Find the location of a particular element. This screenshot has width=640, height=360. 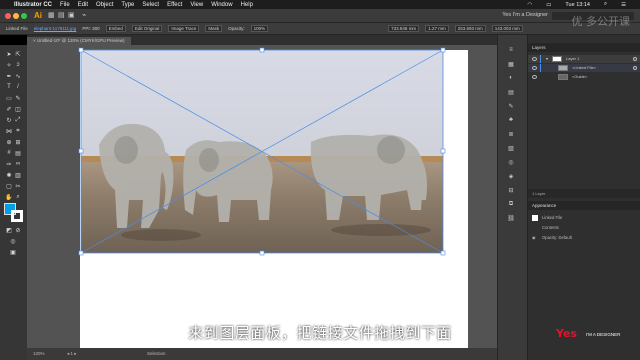

shaper-tool-icon: ✐ is located at coordinates (9, 109).